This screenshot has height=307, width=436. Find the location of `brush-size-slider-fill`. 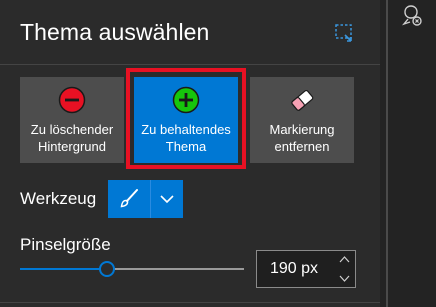

brush-size-slider-fill is located at coordinates (63, 269).